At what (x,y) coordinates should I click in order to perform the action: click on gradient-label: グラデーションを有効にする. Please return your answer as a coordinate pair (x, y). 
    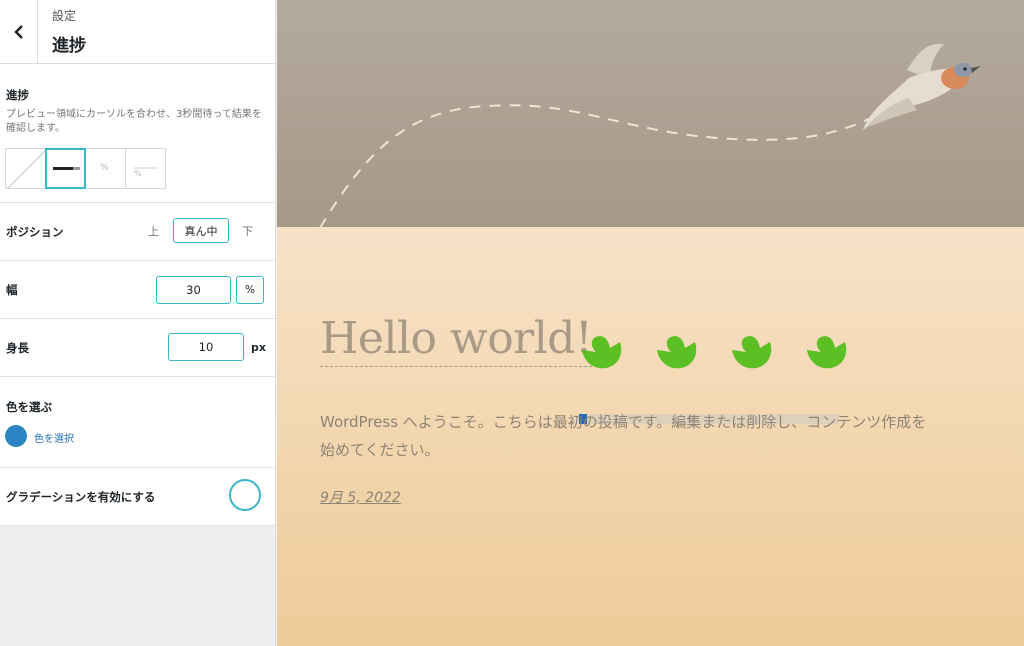
    Looking at the image, I should click on (81, 497).